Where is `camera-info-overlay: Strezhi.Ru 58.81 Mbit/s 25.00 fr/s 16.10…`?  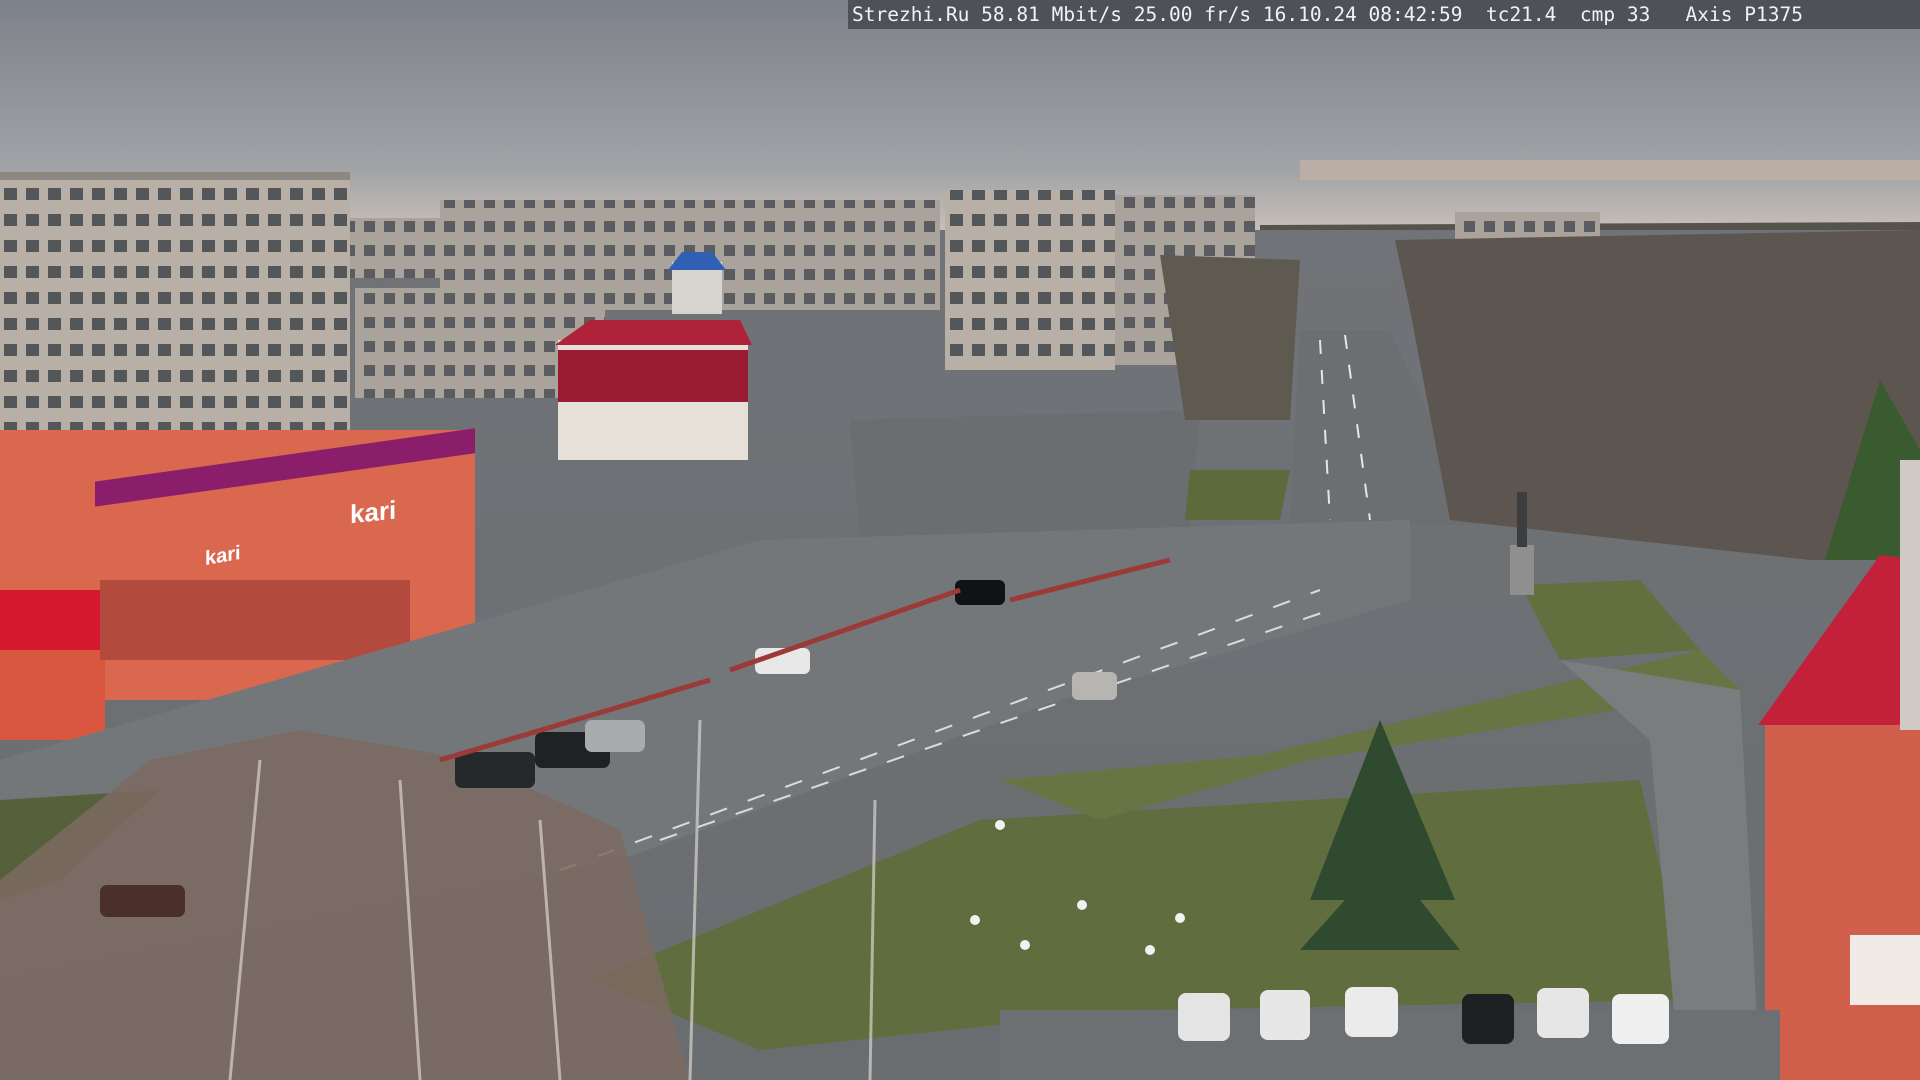 camera-info-overlay: Strezhi.Ru 58.81 Mbit/s 25.00 fr/s 16.10… is located at coordinates (1384, 14).